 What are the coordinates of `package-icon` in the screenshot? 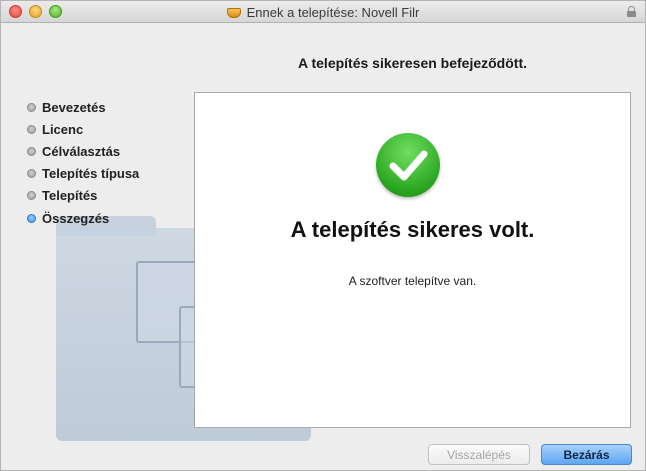 It's located at (233, 12).